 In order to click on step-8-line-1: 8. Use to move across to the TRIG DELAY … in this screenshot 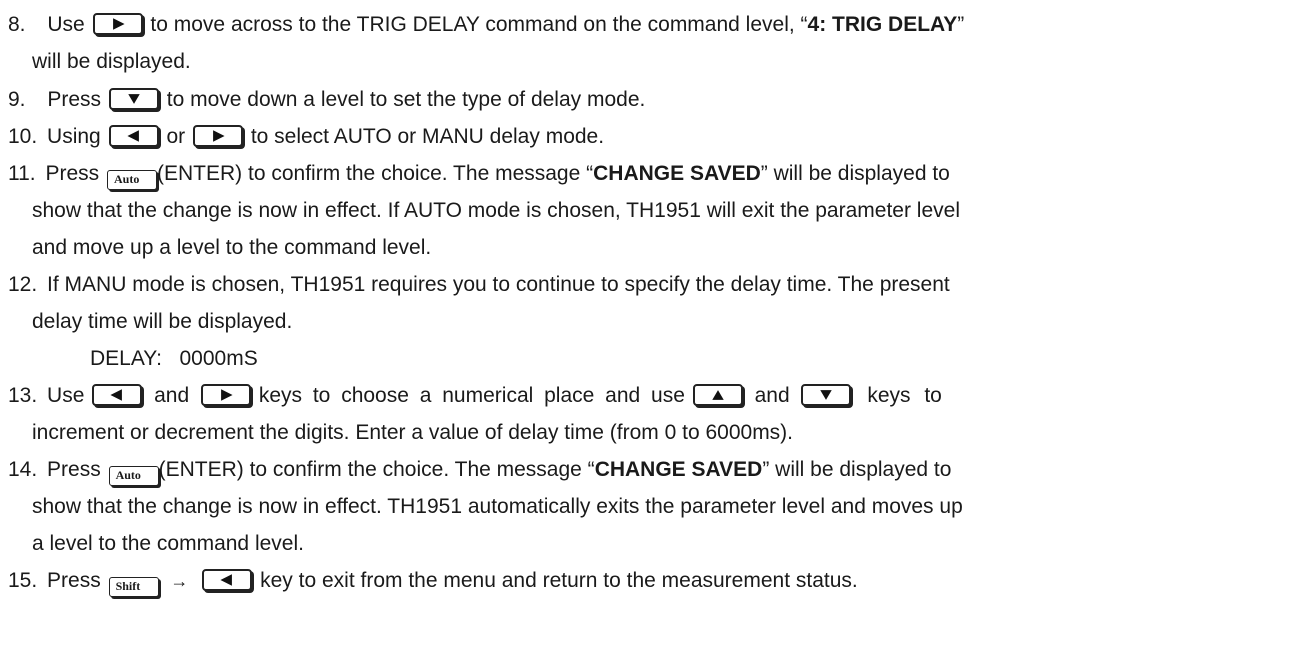, I will do `click(486, 24)`.